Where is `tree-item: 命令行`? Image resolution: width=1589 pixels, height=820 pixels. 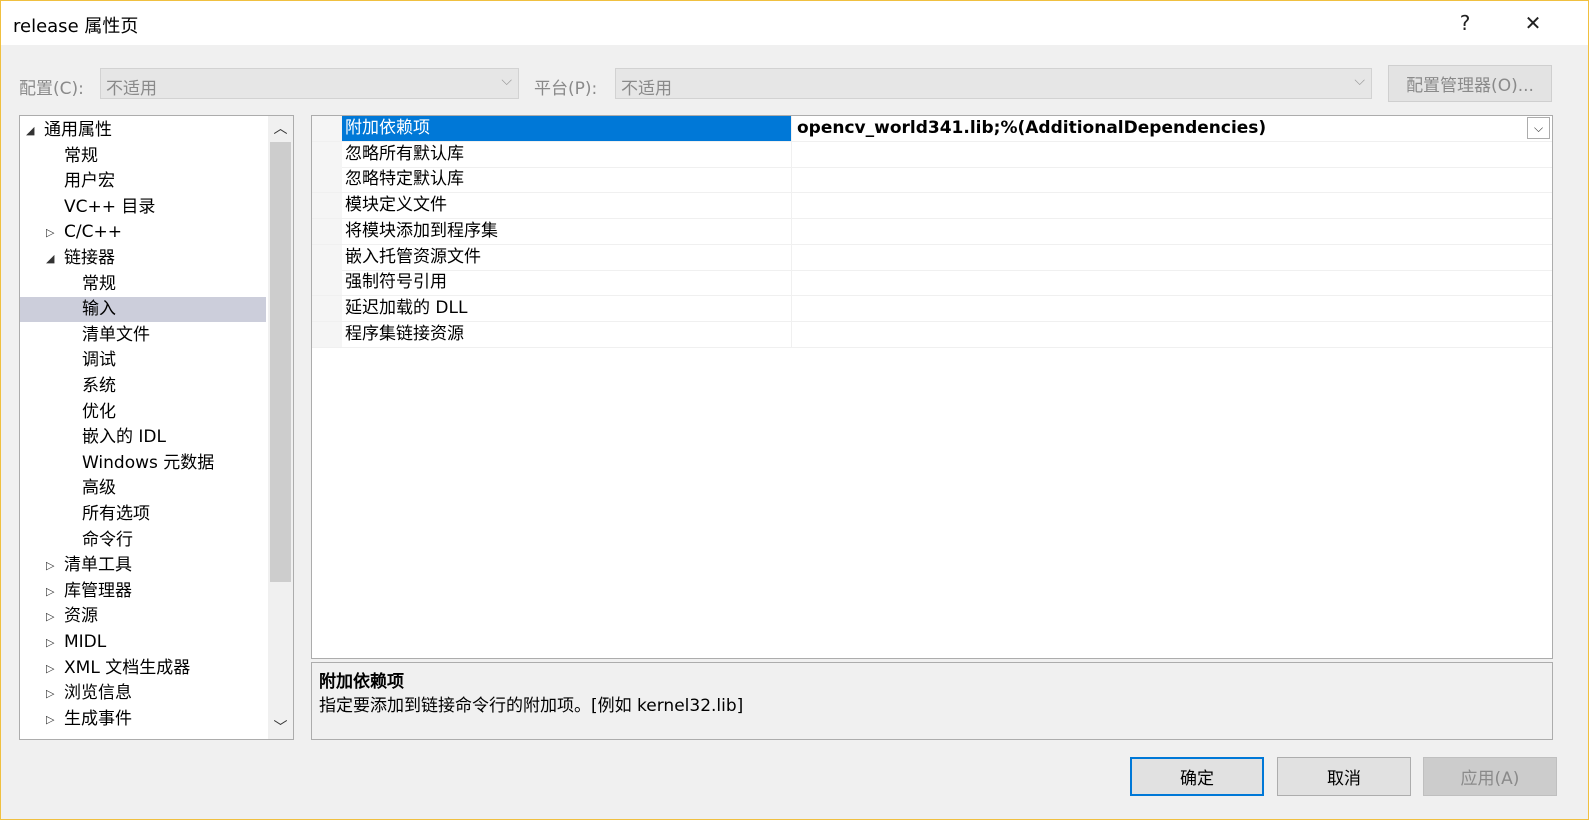
tree-item: 命令行 is located at coordinates (143, 540).